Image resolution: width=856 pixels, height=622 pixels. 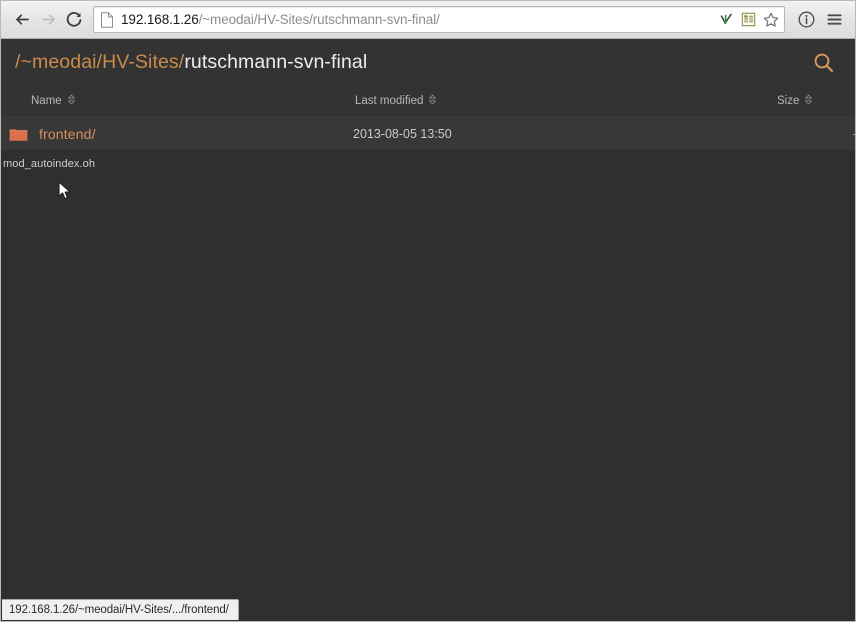 What do you see at coordinates (177, 133) in the screenshot?
I see `cell-name: frontend/` at bounding box center [177, 133].